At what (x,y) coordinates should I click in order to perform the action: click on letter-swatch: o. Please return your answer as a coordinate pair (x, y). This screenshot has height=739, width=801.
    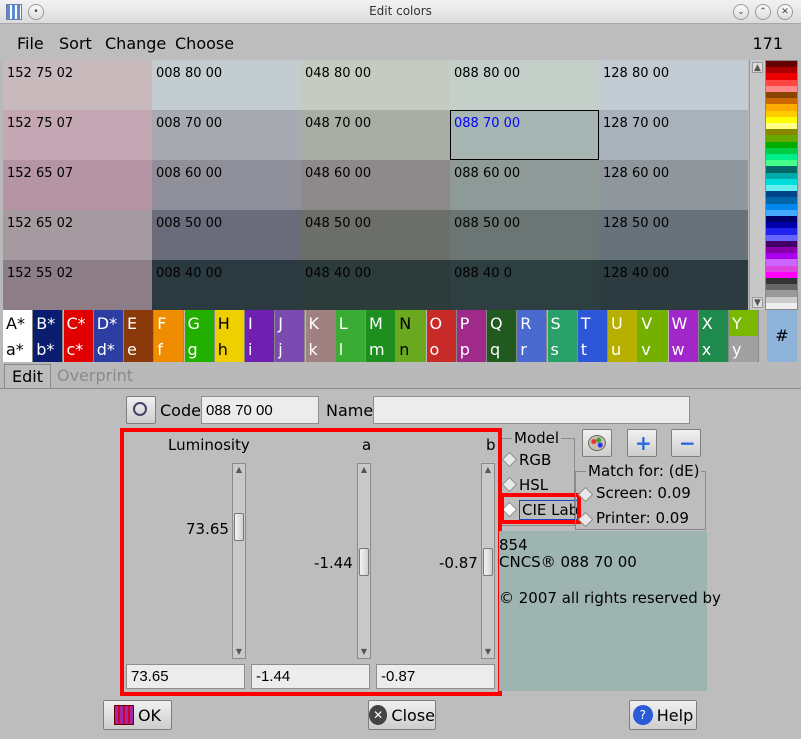
    Looking at the image, I should click on (441, 349).